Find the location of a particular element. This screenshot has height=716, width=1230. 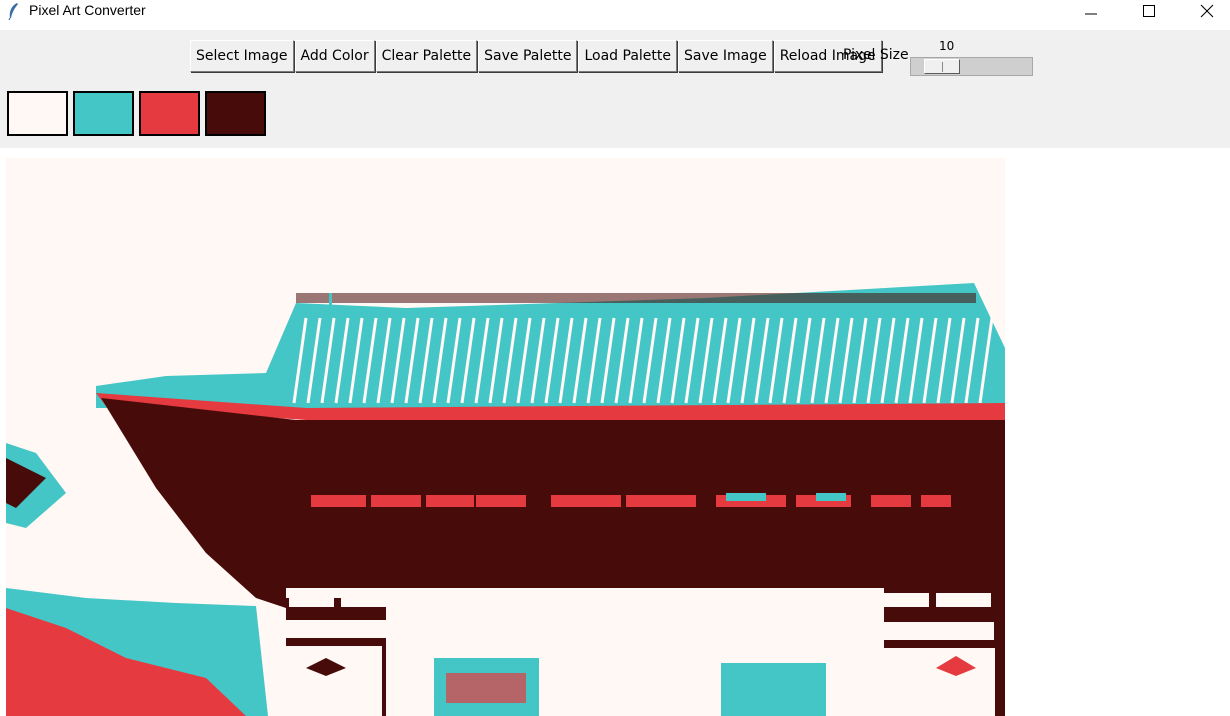

close-button is located at coordinates (1204, 11).